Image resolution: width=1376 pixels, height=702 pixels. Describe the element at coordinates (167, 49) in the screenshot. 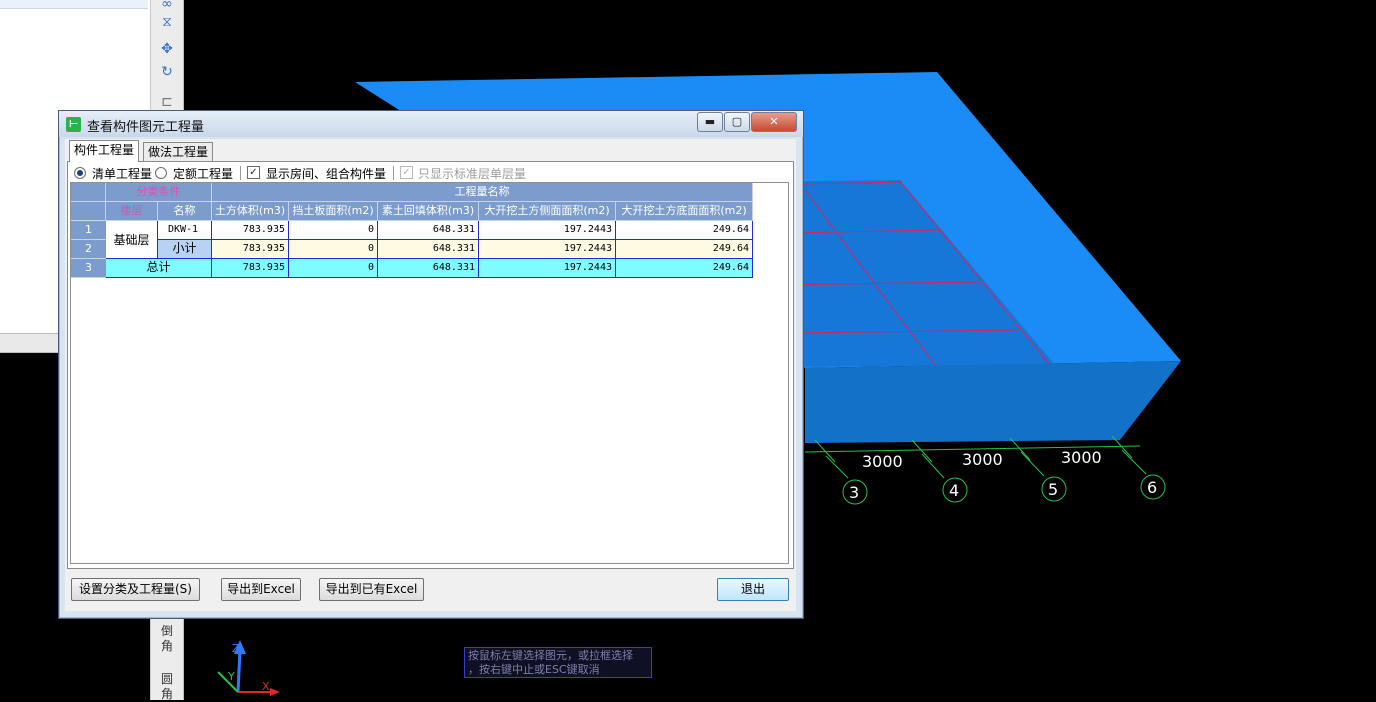

I see `move-icon: ✥` at that location.